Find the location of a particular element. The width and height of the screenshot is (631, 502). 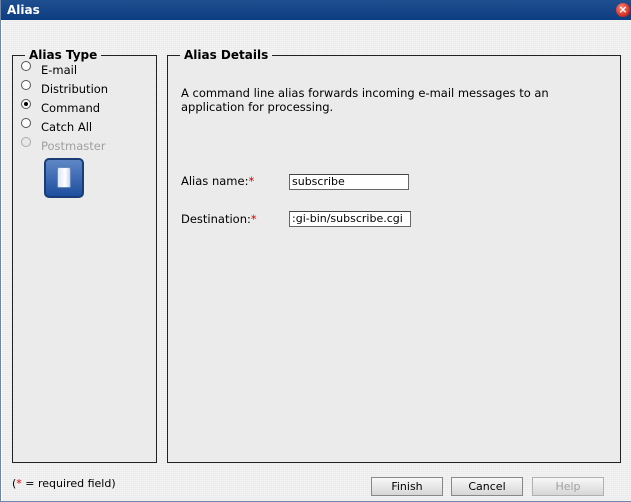

alias-name-label-text: Alias name: is located at coordinates (215, 181).